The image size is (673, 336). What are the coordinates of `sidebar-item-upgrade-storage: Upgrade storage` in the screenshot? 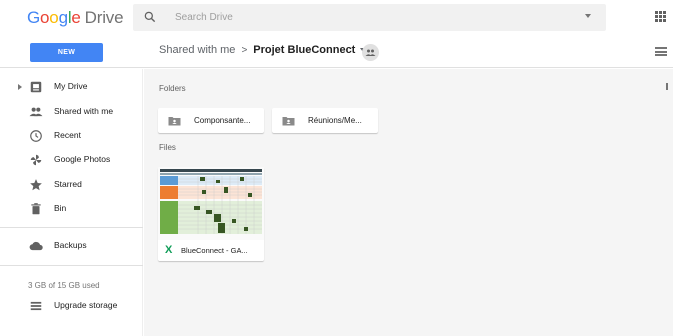 It's located at (71, 306).